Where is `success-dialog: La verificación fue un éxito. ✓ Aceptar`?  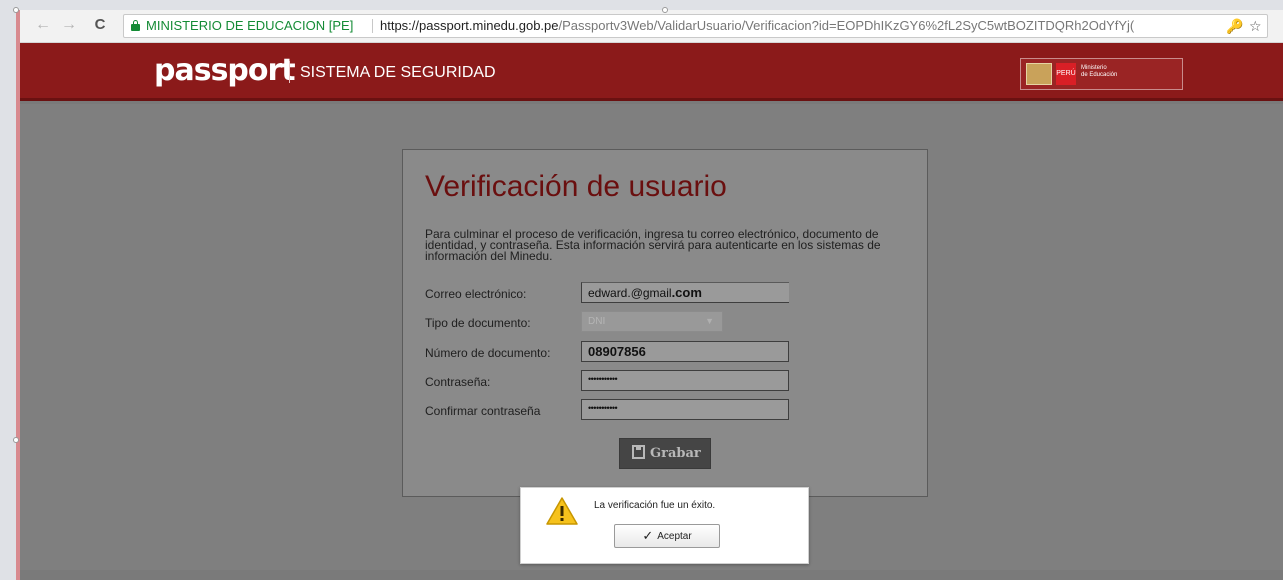
success-dialog: La verificación fue un éxito. ✓ Aceptar is located at coordinates (664, 525).